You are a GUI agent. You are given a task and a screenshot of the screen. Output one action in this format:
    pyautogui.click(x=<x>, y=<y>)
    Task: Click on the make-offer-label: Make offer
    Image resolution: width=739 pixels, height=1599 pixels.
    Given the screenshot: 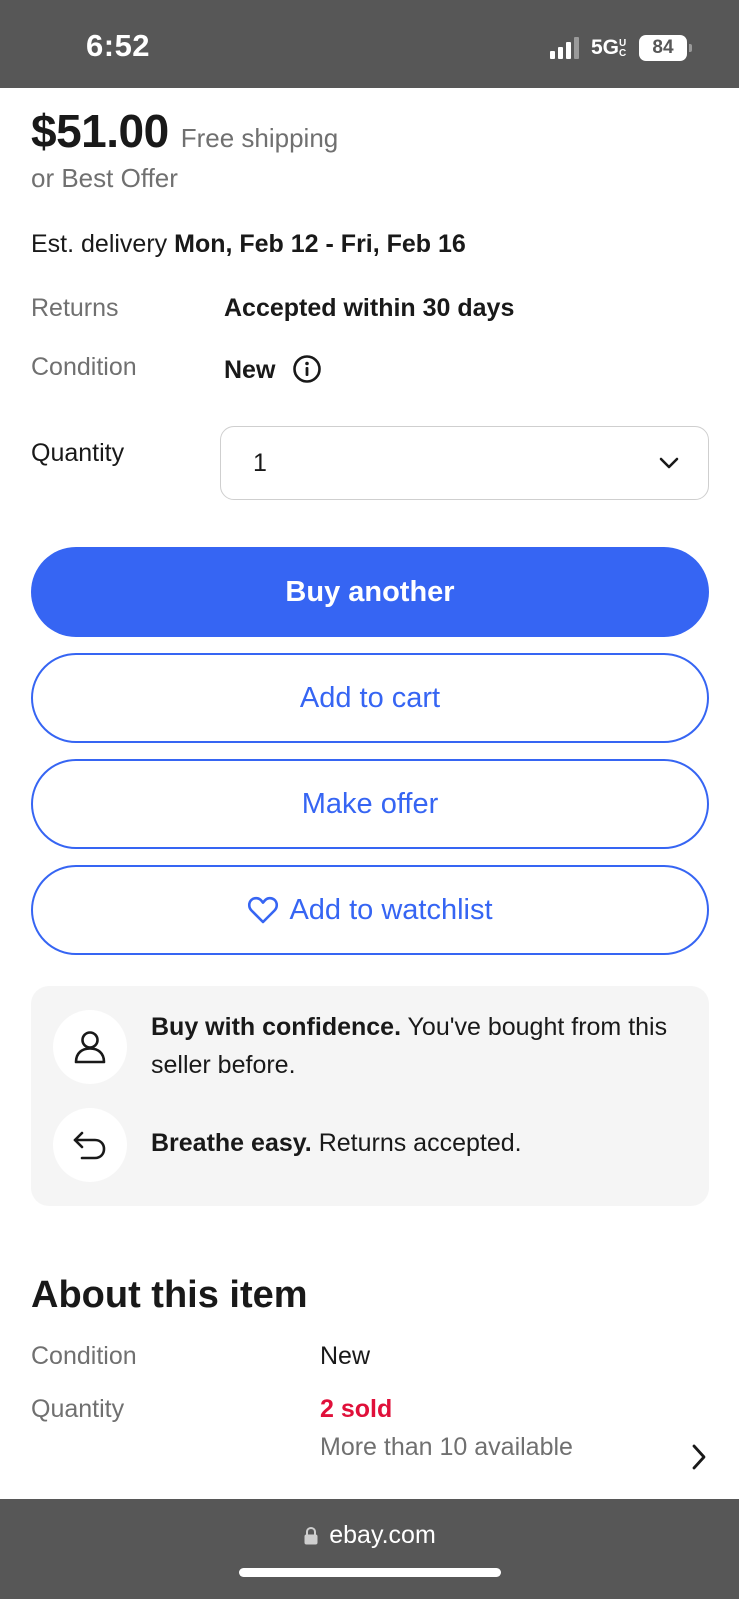 What is the action you would take?
    pyautogui.click(x=370, y=803)
    